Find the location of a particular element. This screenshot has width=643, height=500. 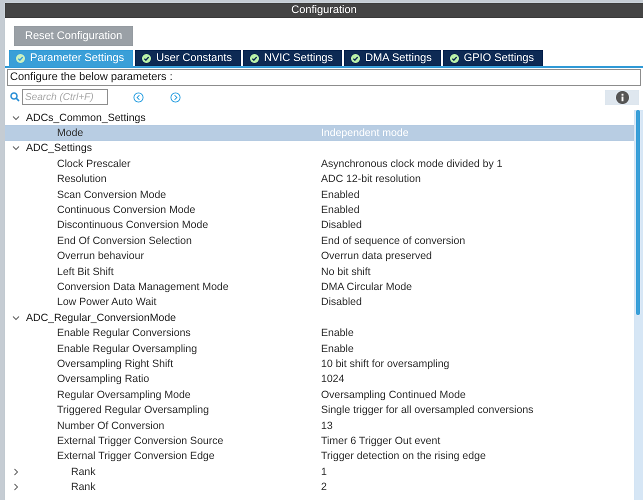

parameter-name: End Of Conversion Selection is located at coordinates (124, 240).